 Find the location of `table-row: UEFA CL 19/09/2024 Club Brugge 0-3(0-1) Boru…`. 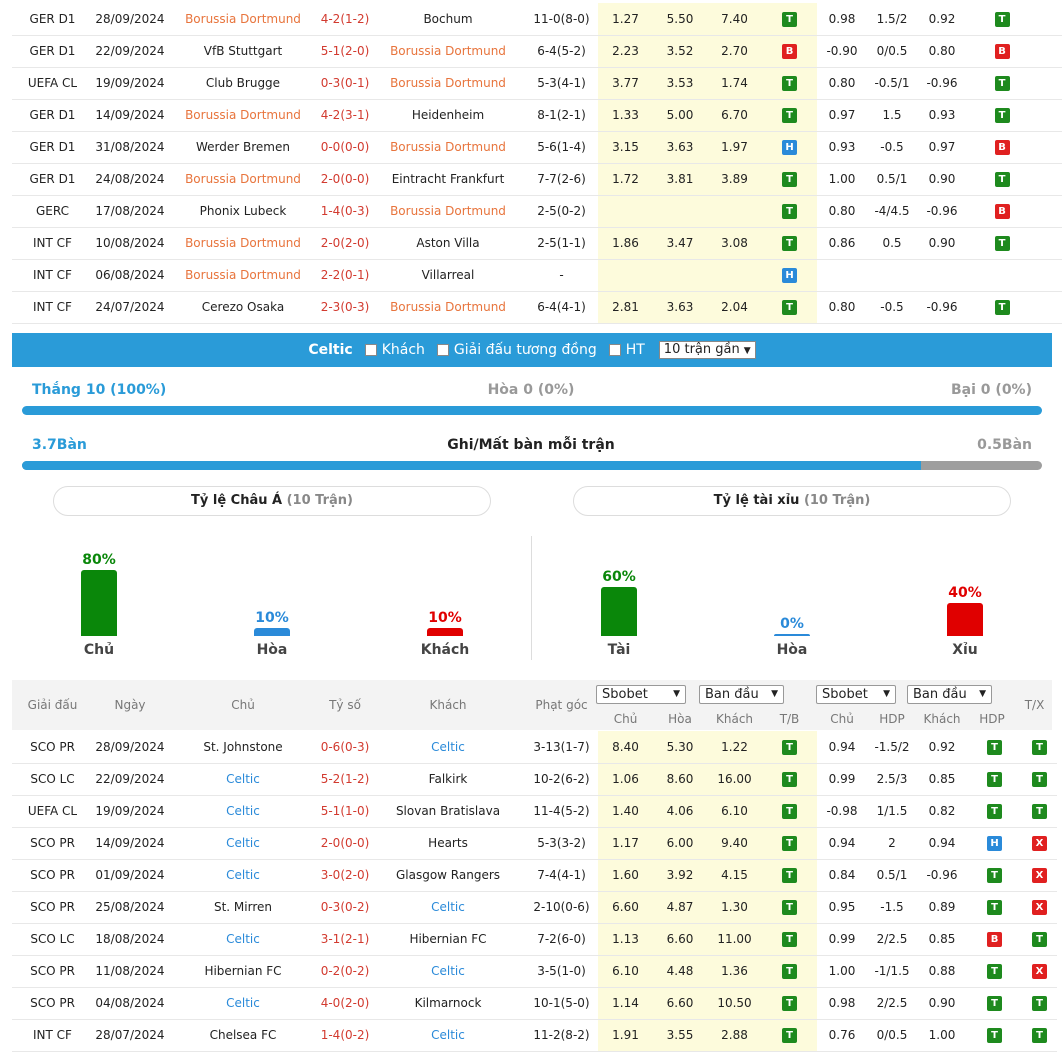

table-row: UEFA CL 19/09/2024 Club Brugge 0-3(0-1) Boru… is located at coordinates (537, 83).